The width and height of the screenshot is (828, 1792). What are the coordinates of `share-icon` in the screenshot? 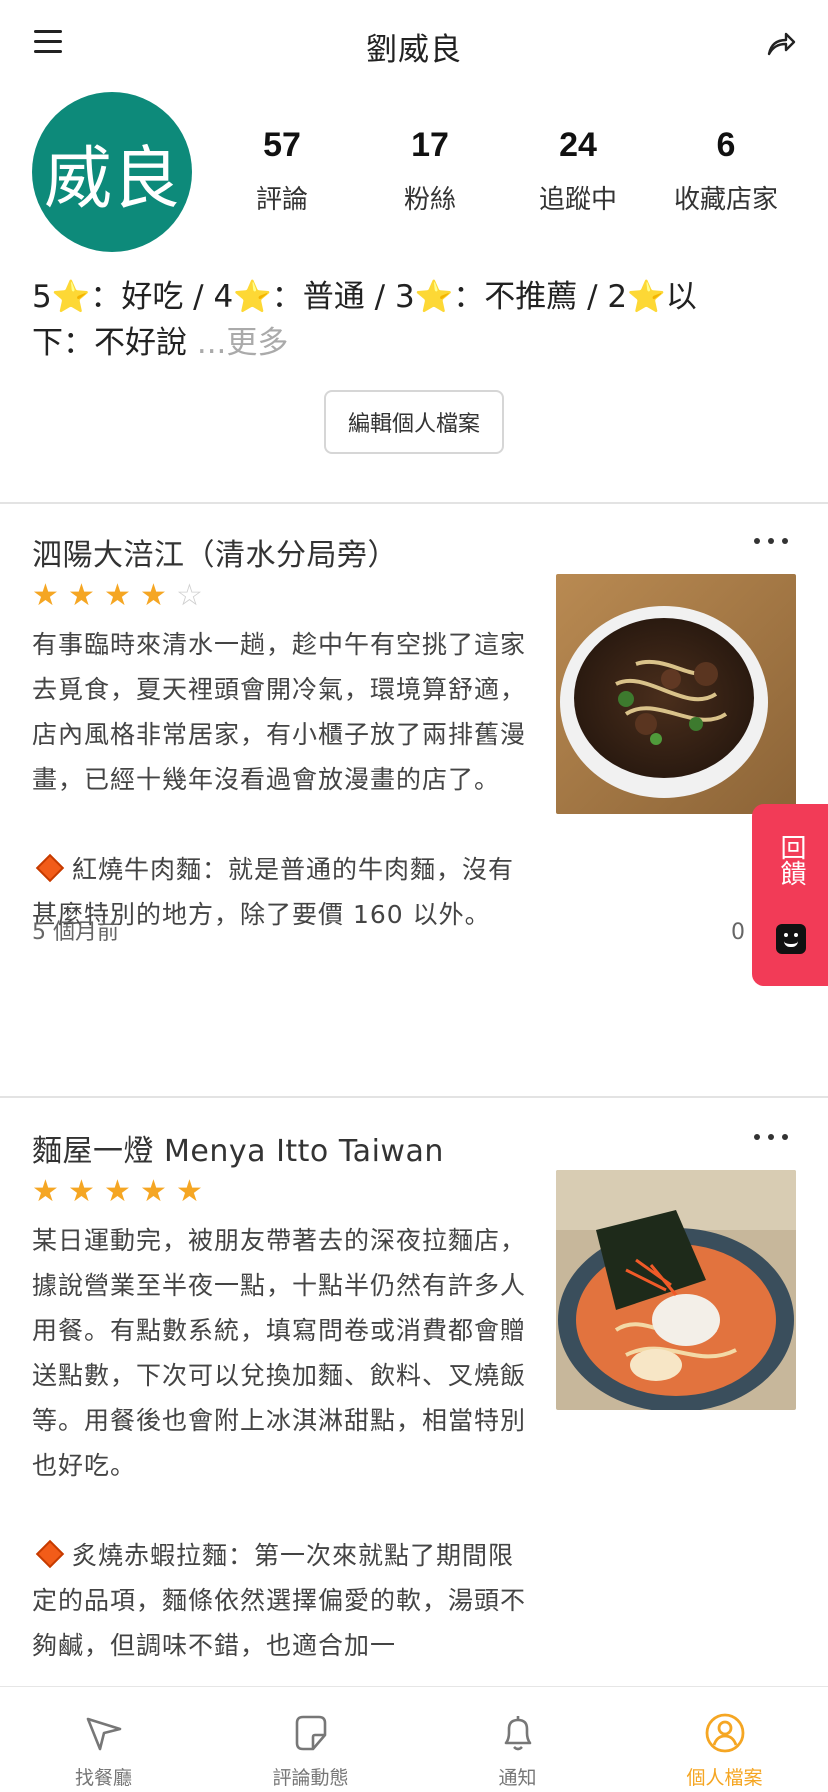 It's located at (780, 44).